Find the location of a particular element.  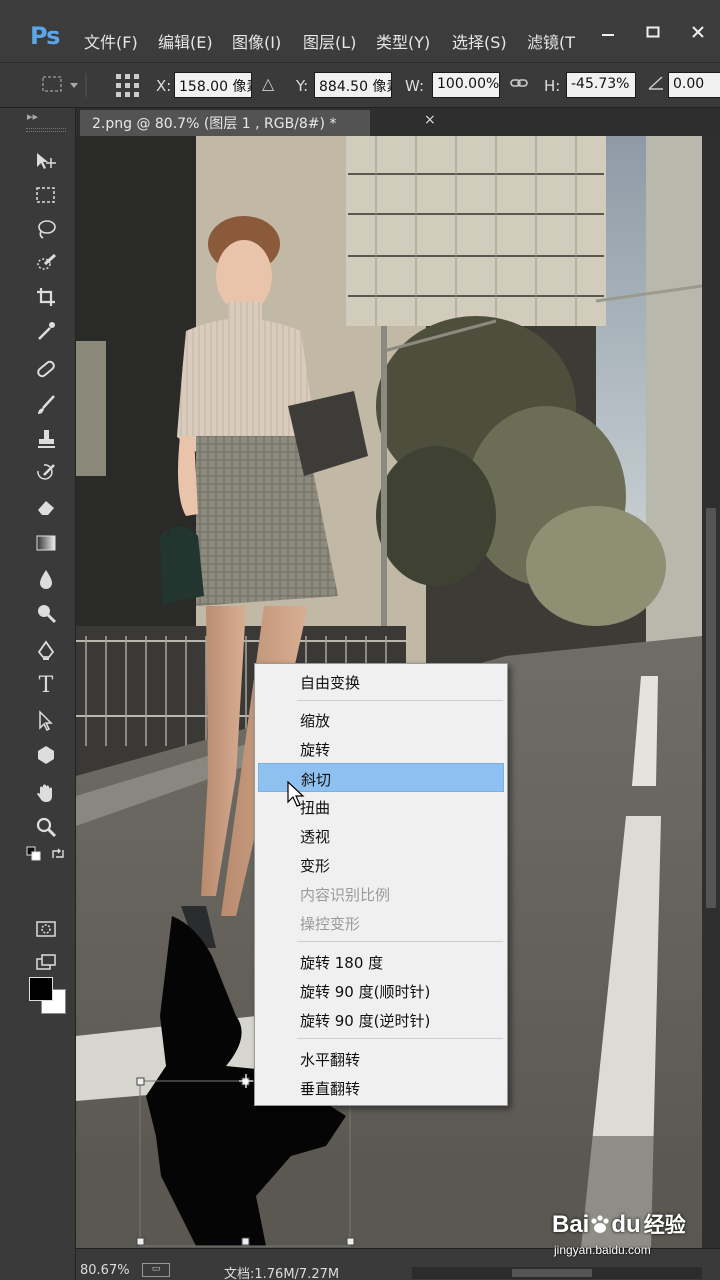

window-controls is located at coordinates (652, 31).